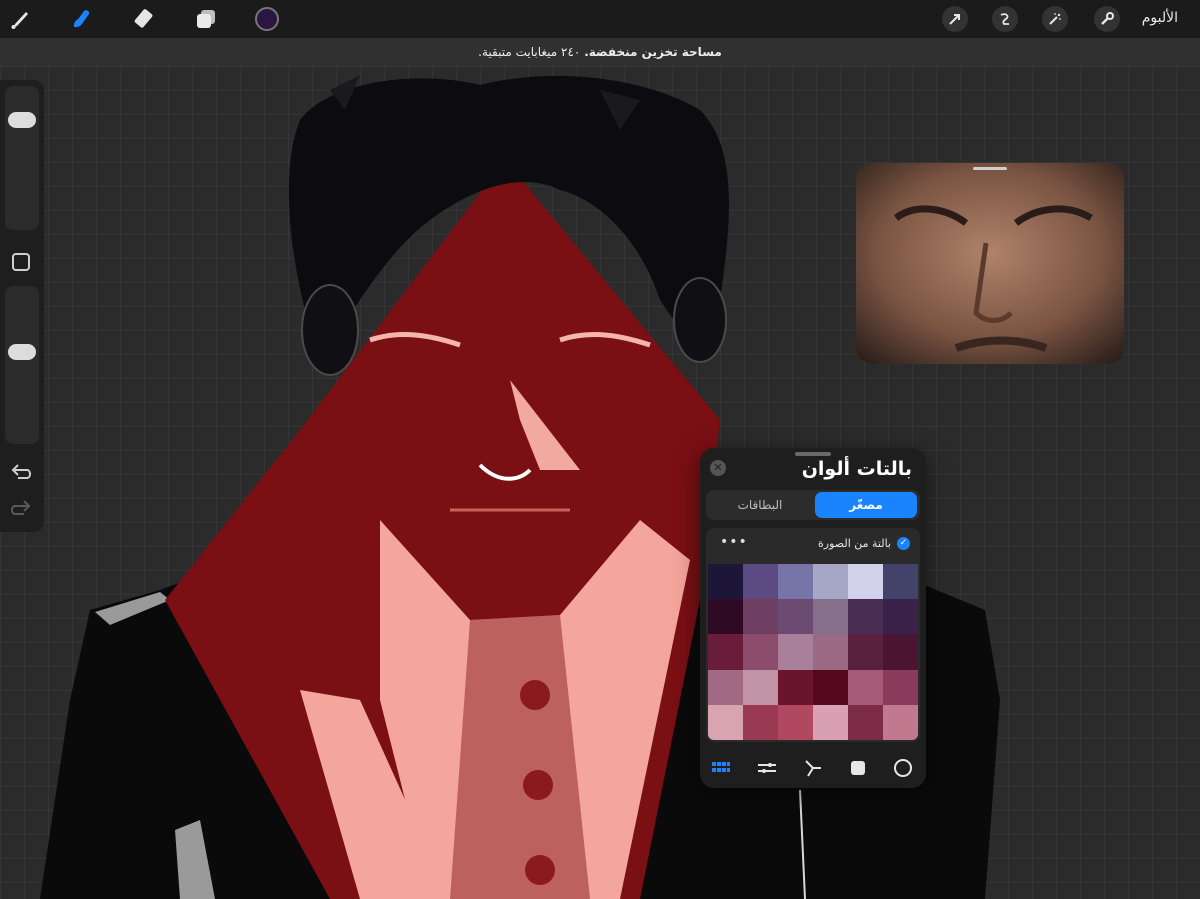  I want to click on panel-title: بالتات ألوان, so click(856, 469).